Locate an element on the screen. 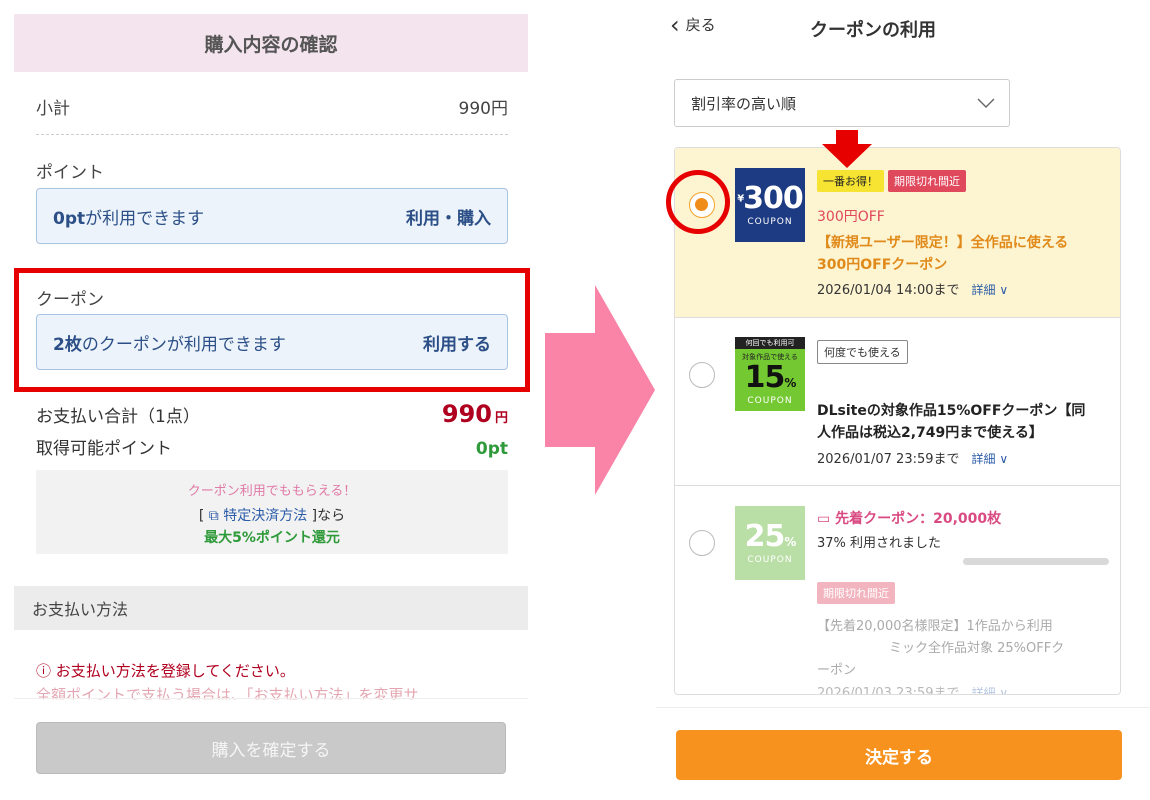 This screenshot has height=800, width=1150. total-value: 990 is located at coordinates (466, 414).